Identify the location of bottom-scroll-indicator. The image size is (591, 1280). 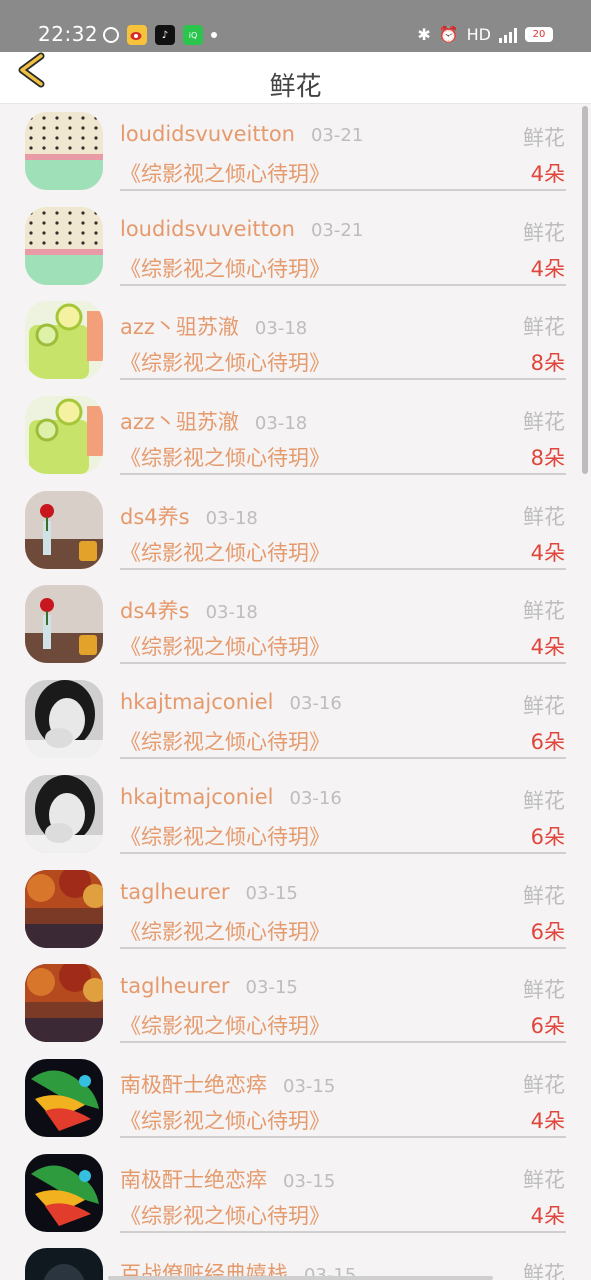
(300, 1278).